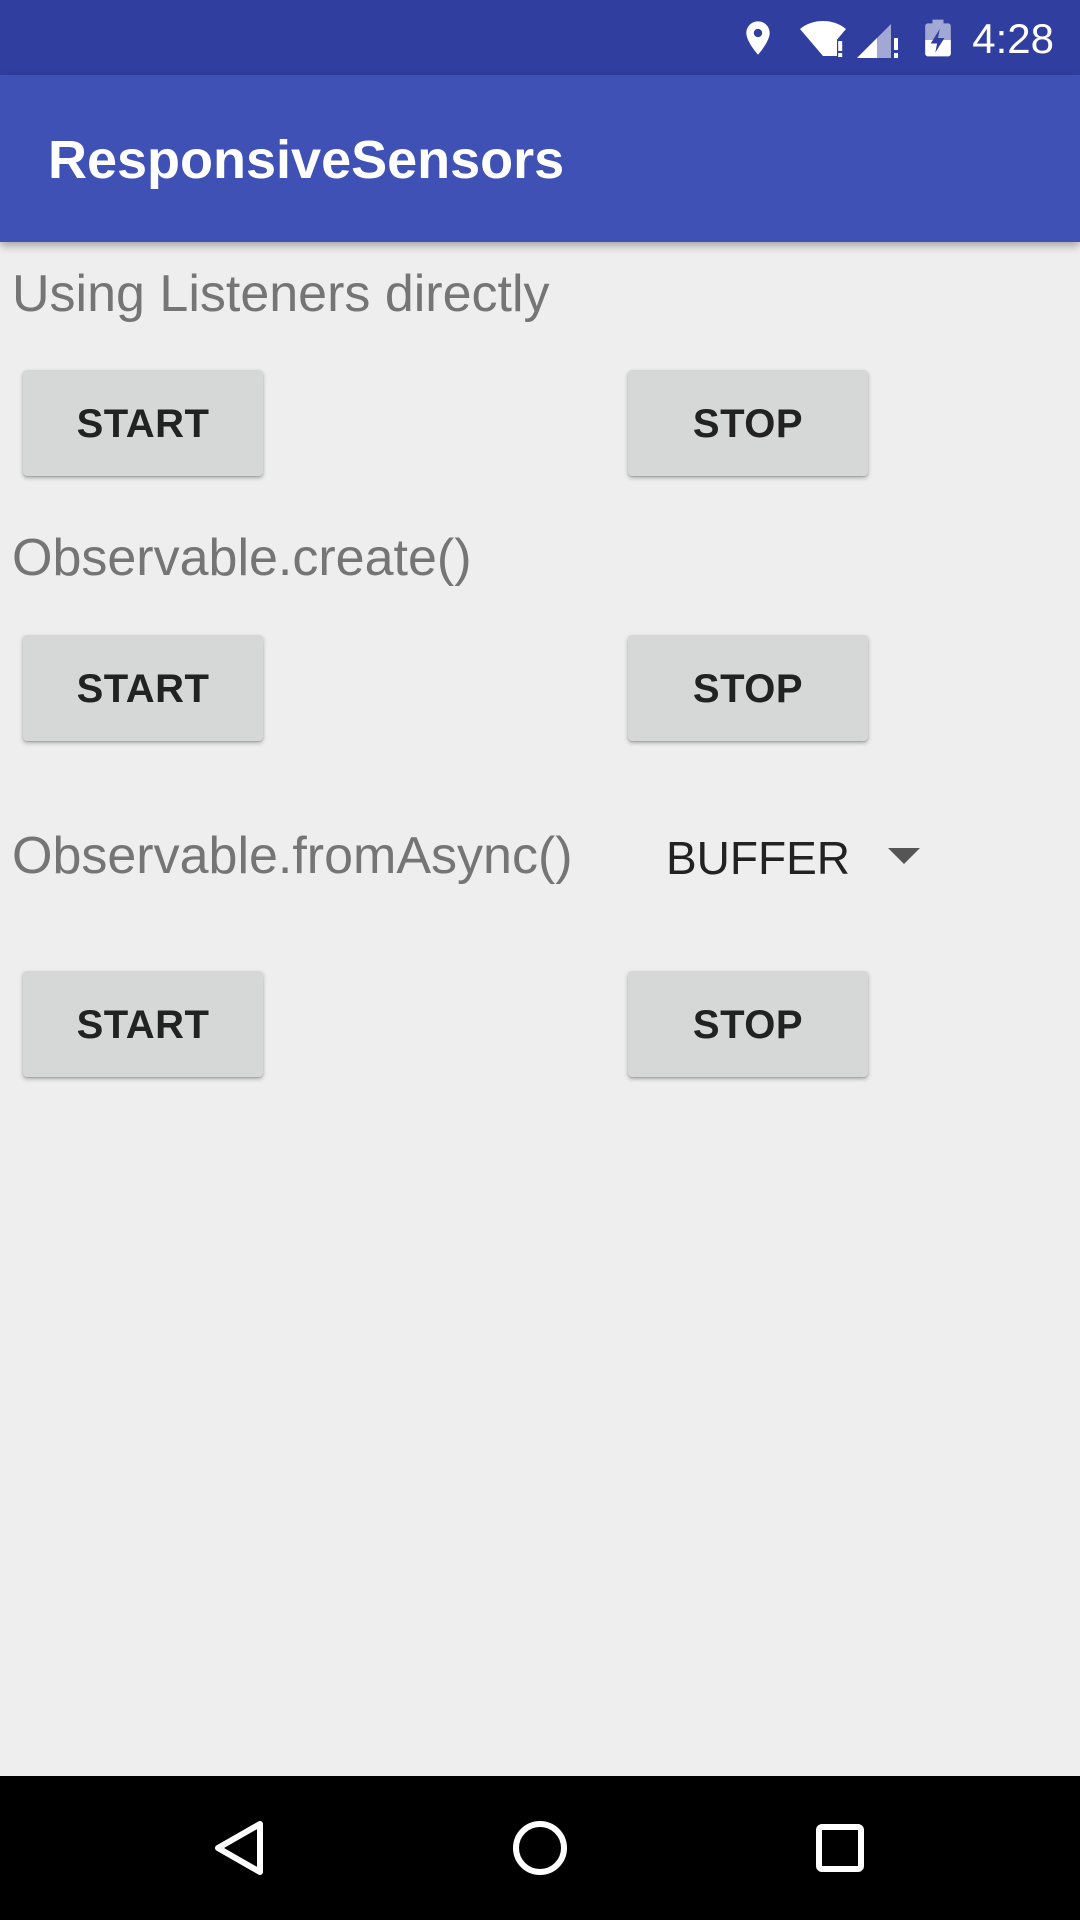 This screenshot has height=1920, width=1080. Describe the element at coordinates (748, 1024) in the screenshot. I see `stop-button-observable-fromasync: STOP` at that location.